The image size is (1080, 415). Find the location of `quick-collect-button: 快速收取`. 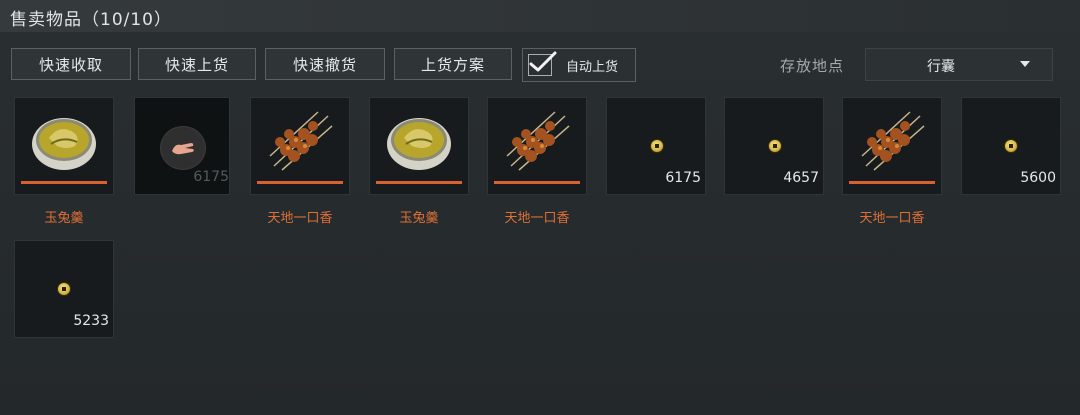

quick-collect-button: 快速收取 is located at coordinates (71, 64).